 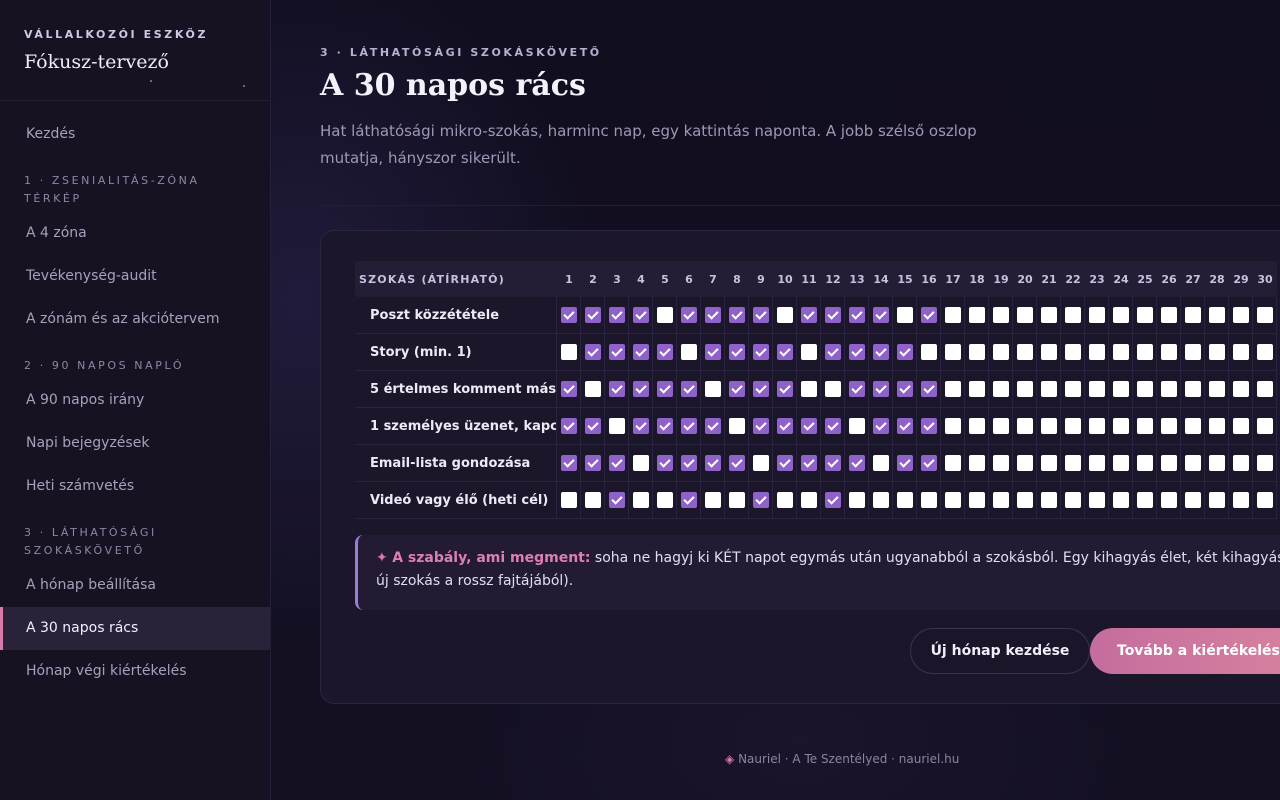 I want to click on sidebar-item-daily-entries: Napi bejegyzések, so click(x=135, y=443).